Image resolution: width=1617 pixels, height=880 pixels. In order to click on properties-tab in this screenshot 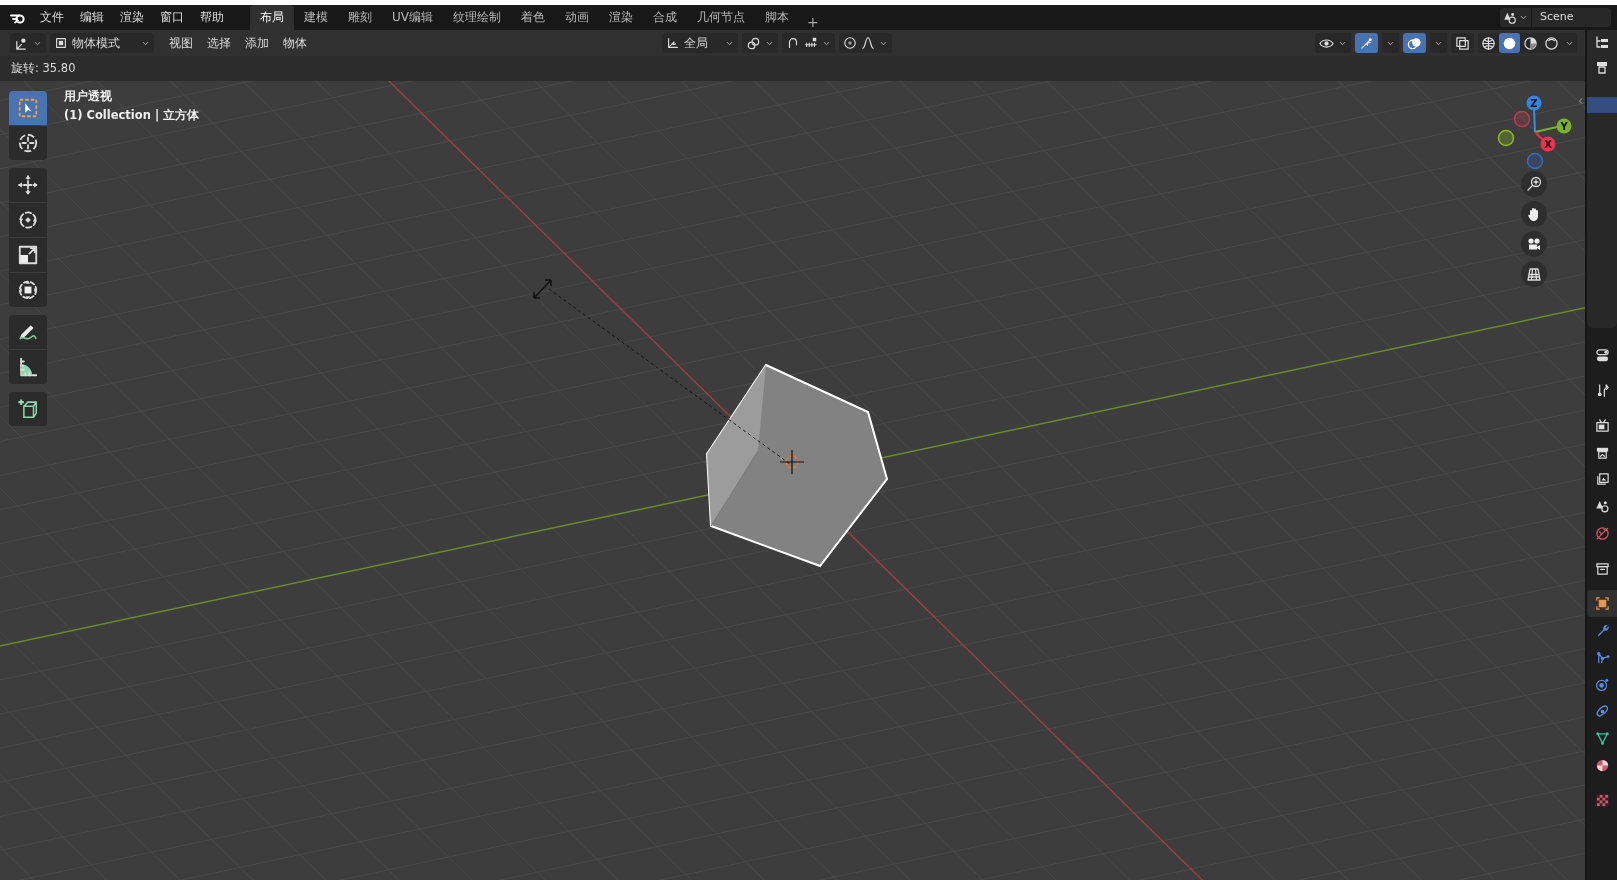, I will do `click(1602, 603)`.